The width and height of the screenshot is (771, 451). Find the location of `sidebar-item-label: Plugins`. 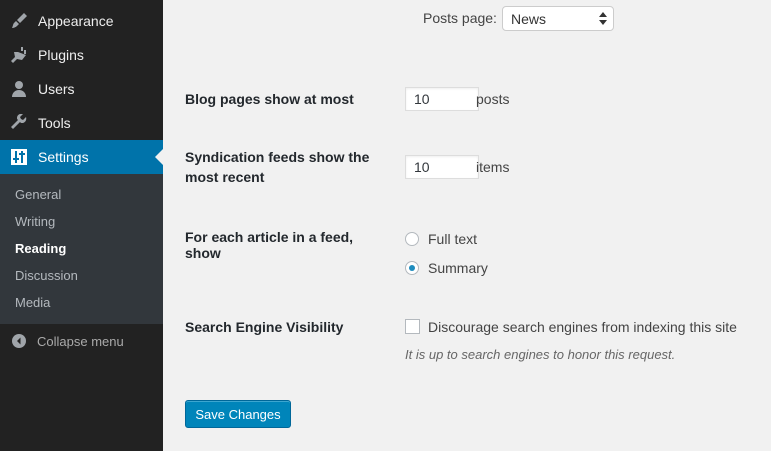

sidebar-item-label: Plugins is located at coordinates (61, 55).